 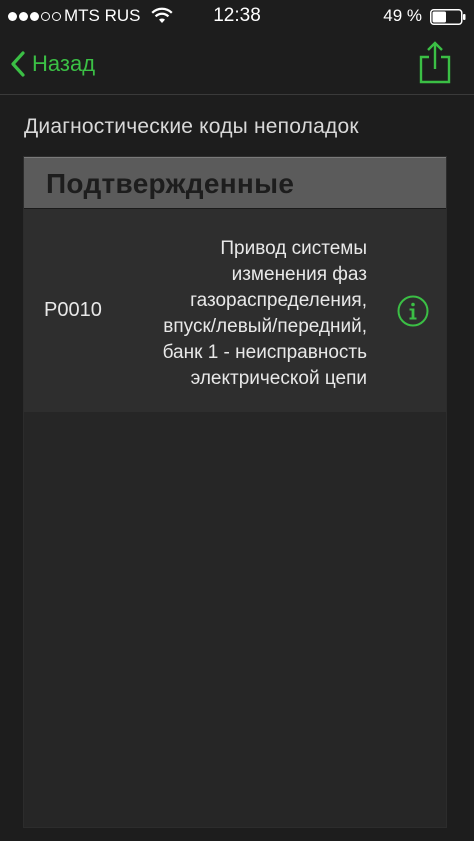 What do you see at coordinates (170, 183) in the screenshot?
I see `panel-header-label: Подтвержденные` at bounding box center [170, 183].